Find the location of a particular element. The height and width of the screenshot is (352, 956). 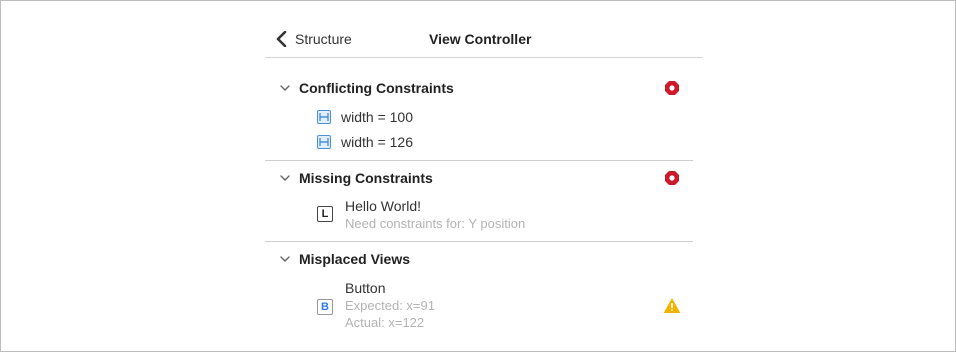

section-title: Conflicting Constraints is located at coordinates (376, 88).